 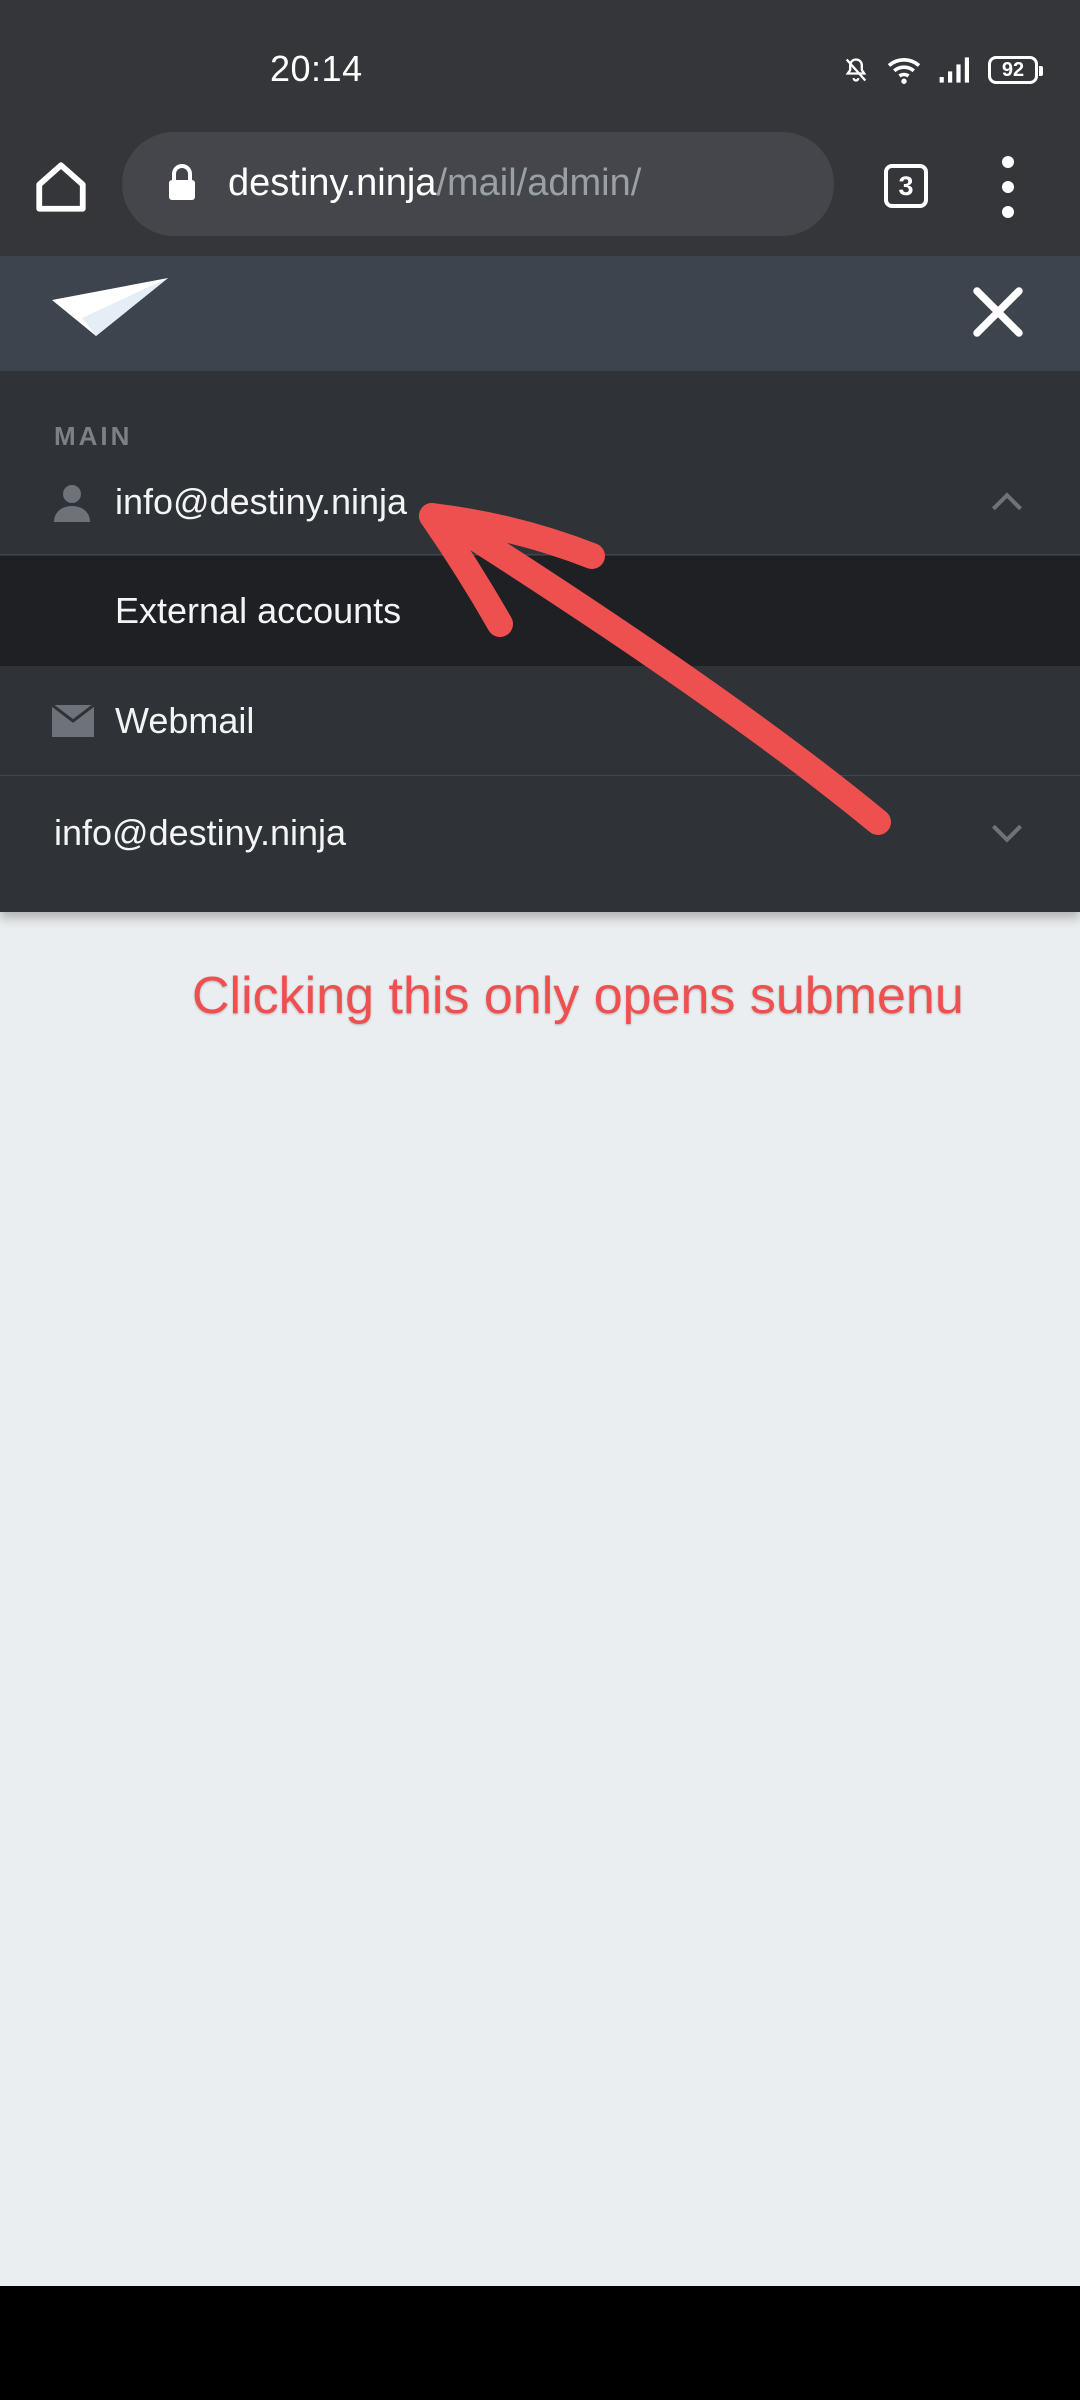 What do you see at coordinates (578, 996) in the screenshot?
I see `annotation-text: Clicking this only opens submenu` at bounding box center [578, 996].